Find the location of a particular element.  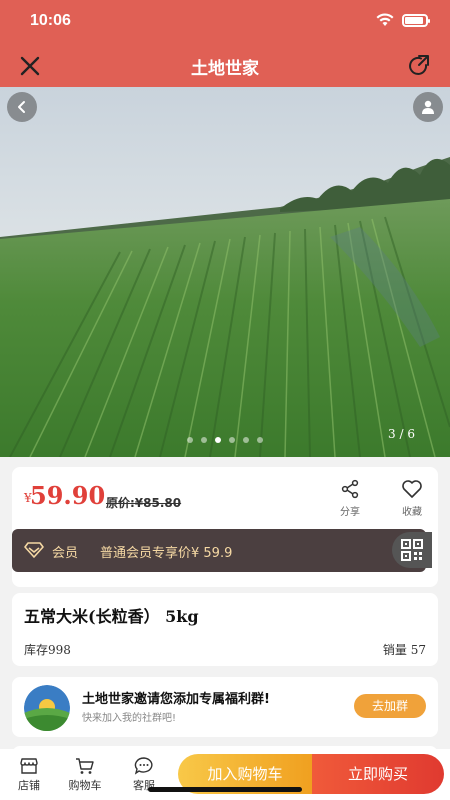

favorite-button: 收藏 is located at coordinates (412, 498).